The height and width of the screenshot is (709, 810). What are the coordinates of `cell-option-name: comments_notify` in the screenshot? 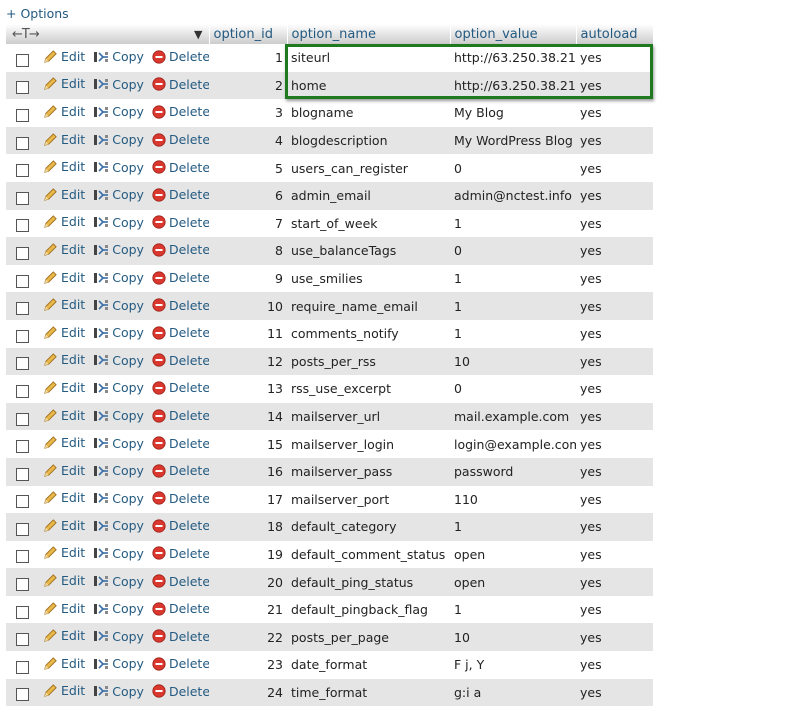 It's located at (368, 333).